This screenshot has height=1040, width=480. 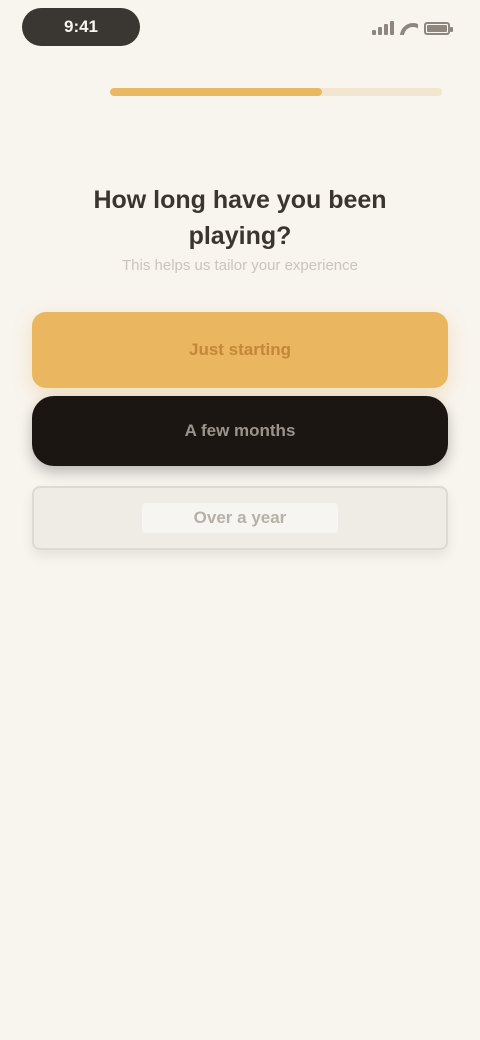 What do you see at coordinates (409, 28) in the screenshot?
I see `wifi-icon` at bounding box center [409, 28].